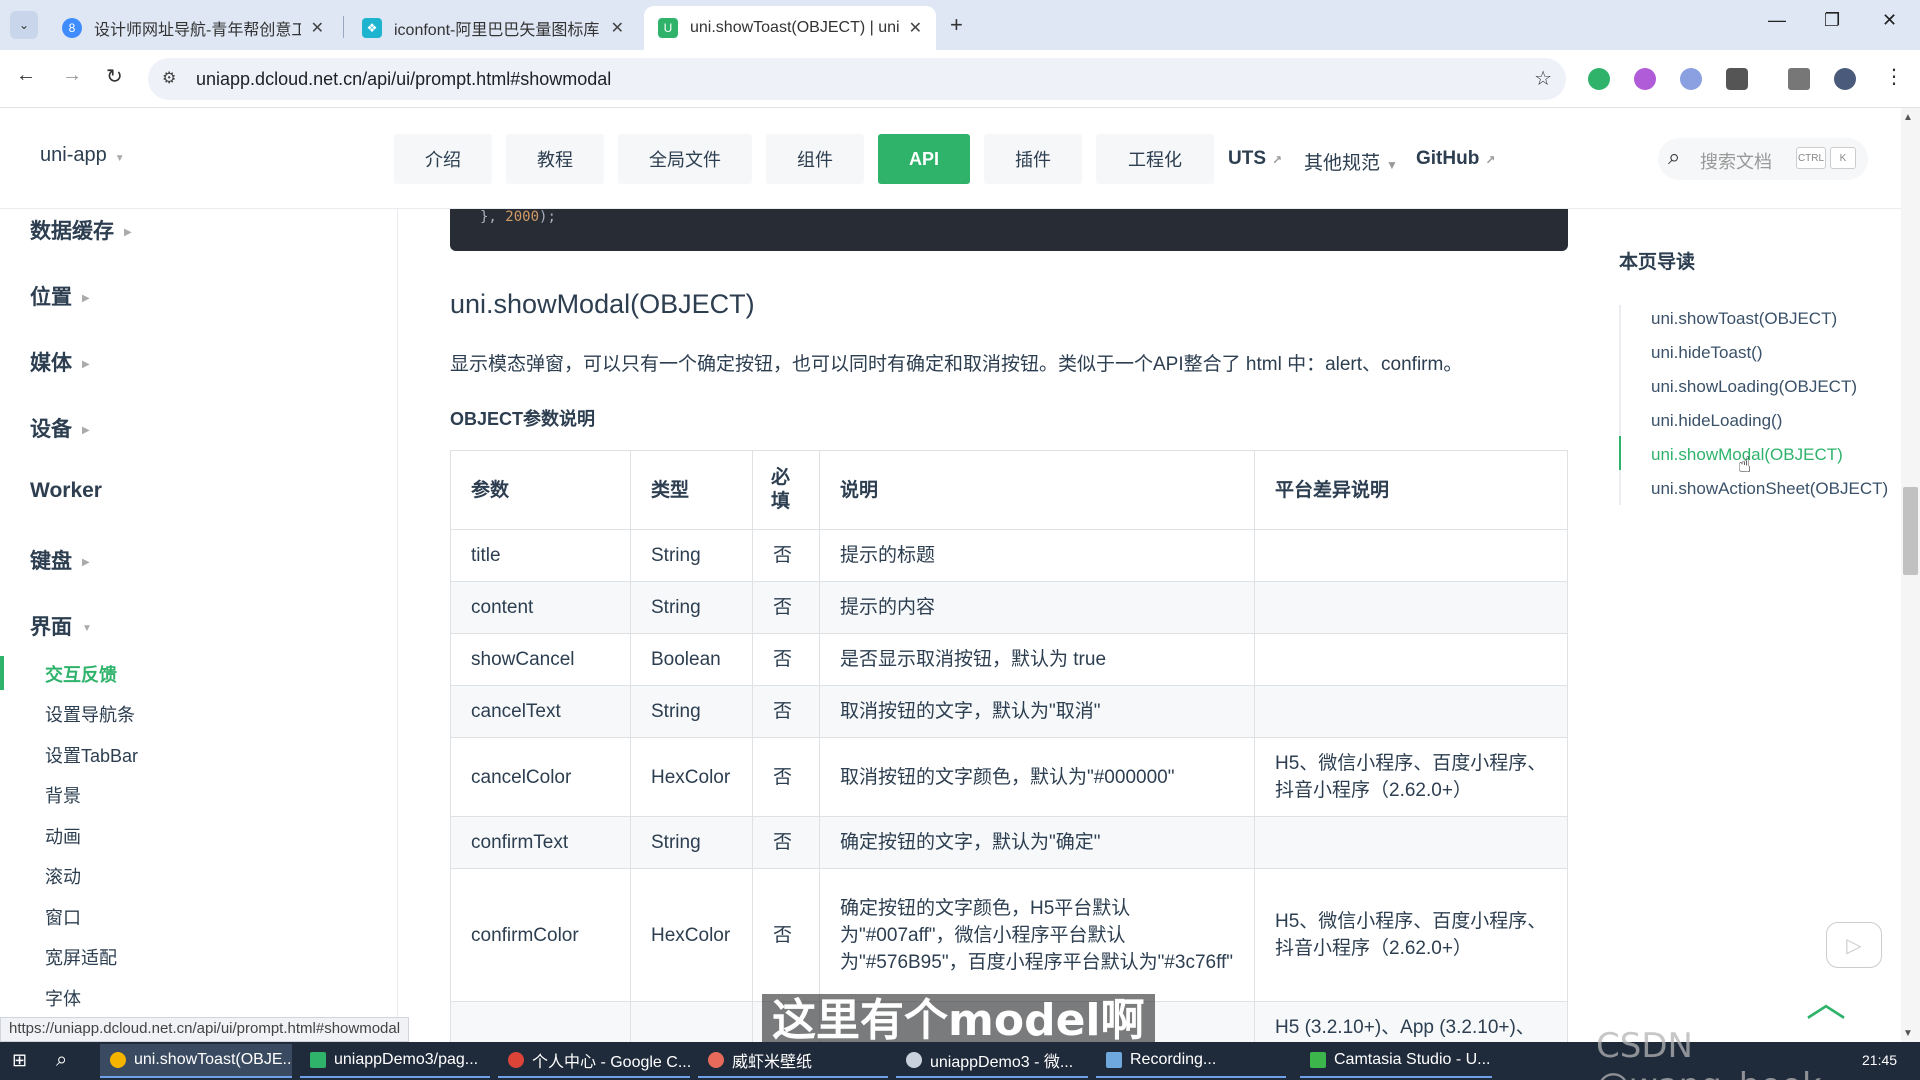  What do you see at coordinates (493, 217) in the screenshot?
I see `code-text: },` at bounding box center [493, 217].